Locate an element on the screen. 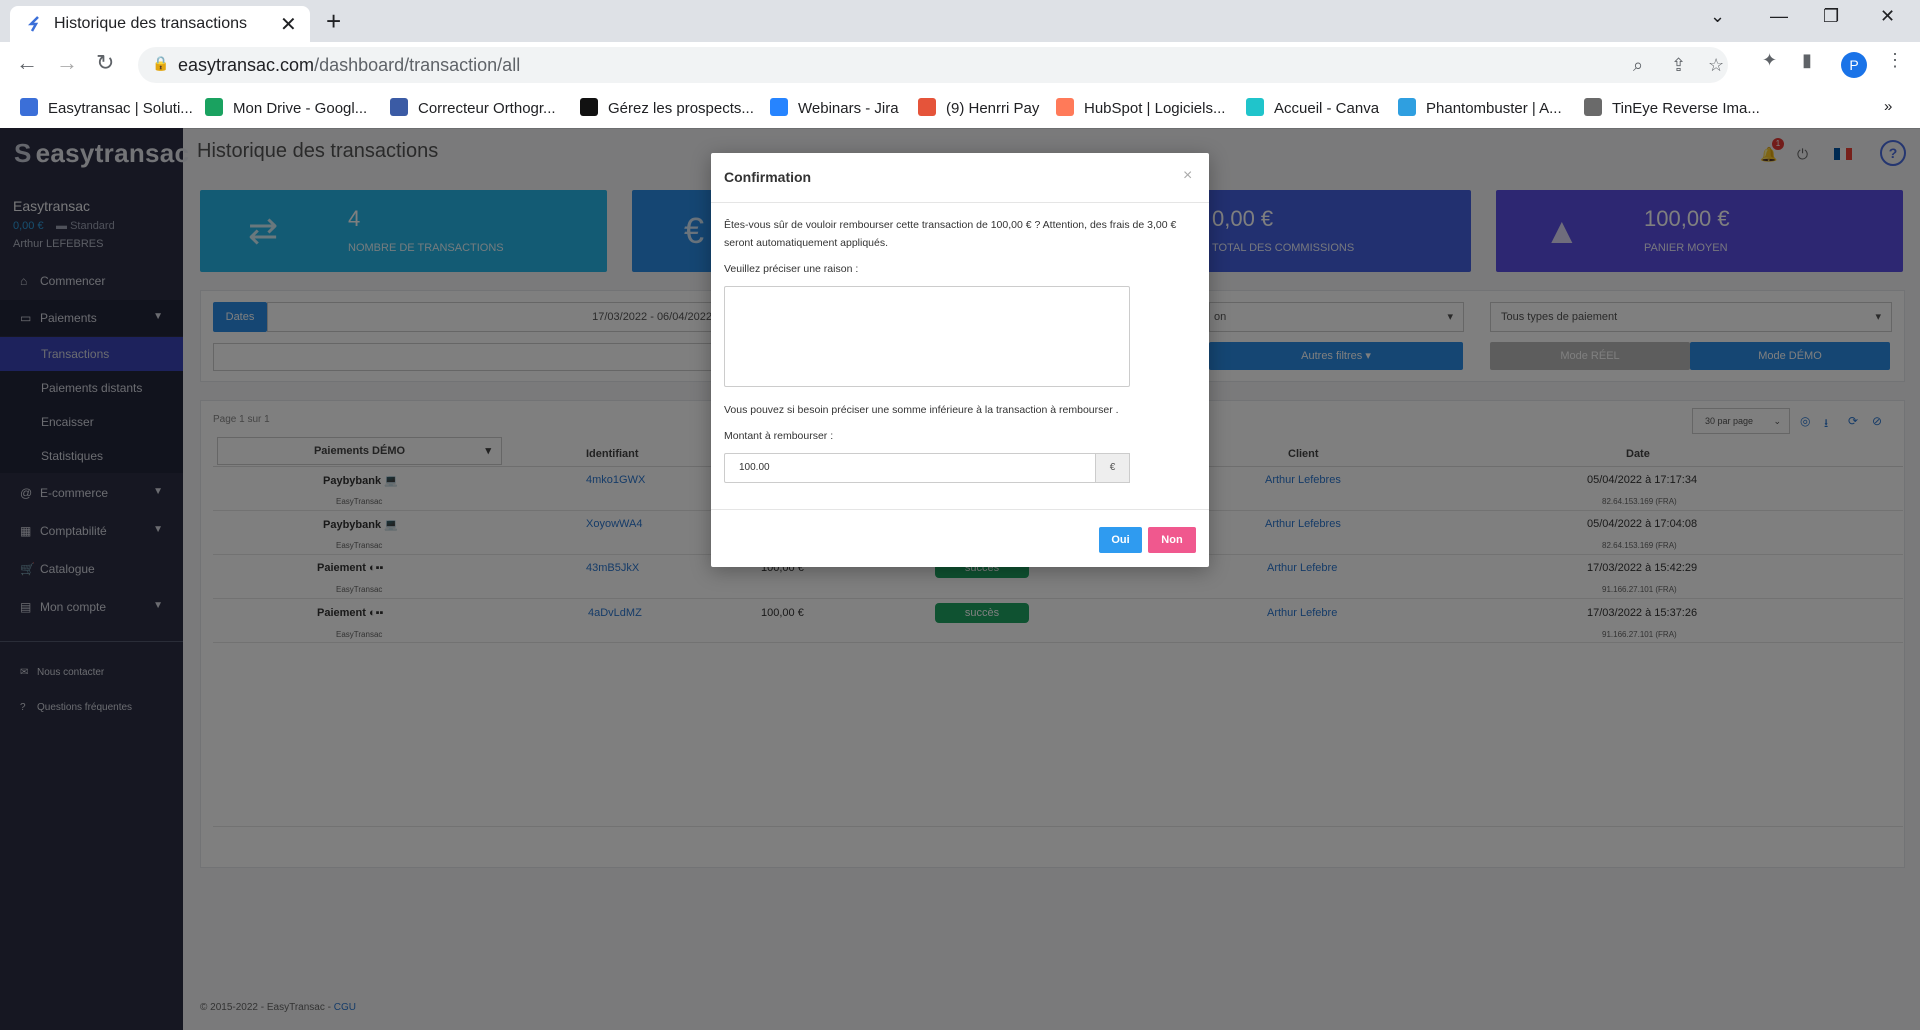 The height and width of the screenshot is (1030, 1920). bookmark-easytransac-icon is located at coordinates (29, 107).